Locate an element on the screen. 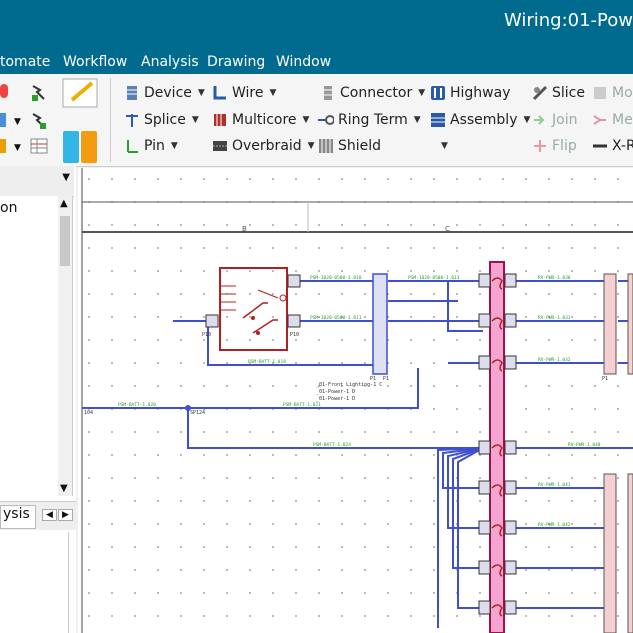  join-button: Join is located at coordinates (554, 120).